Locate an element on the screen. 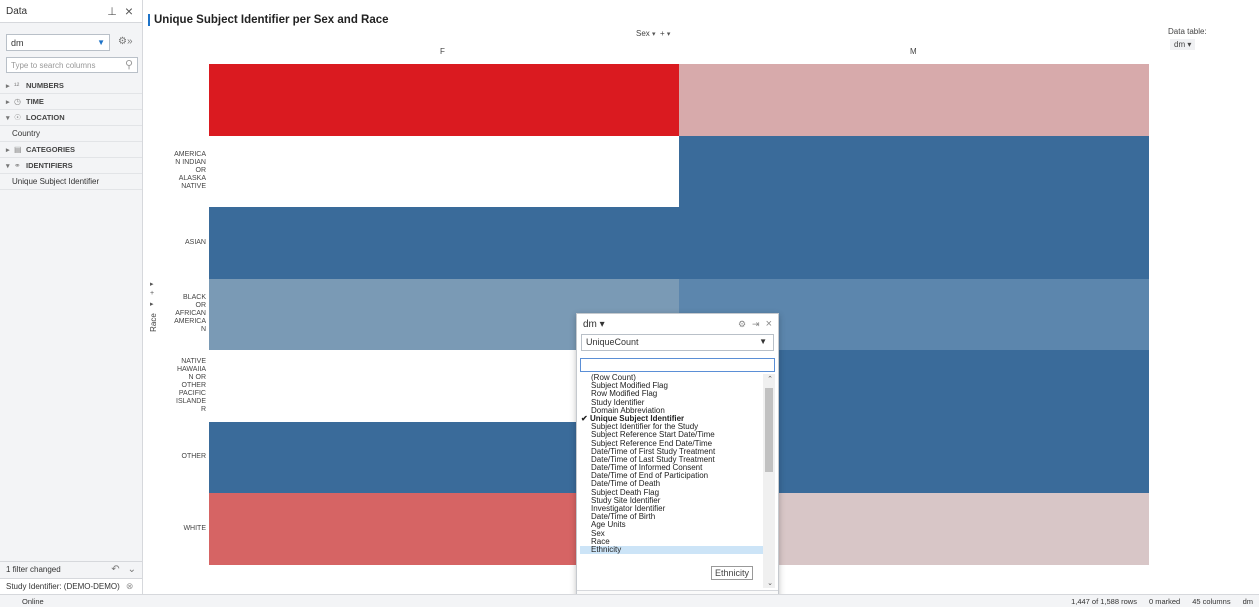  row-label: AMERICA N INDIAN OR ALASKA NATIVE is located at coordinates (183, 171).